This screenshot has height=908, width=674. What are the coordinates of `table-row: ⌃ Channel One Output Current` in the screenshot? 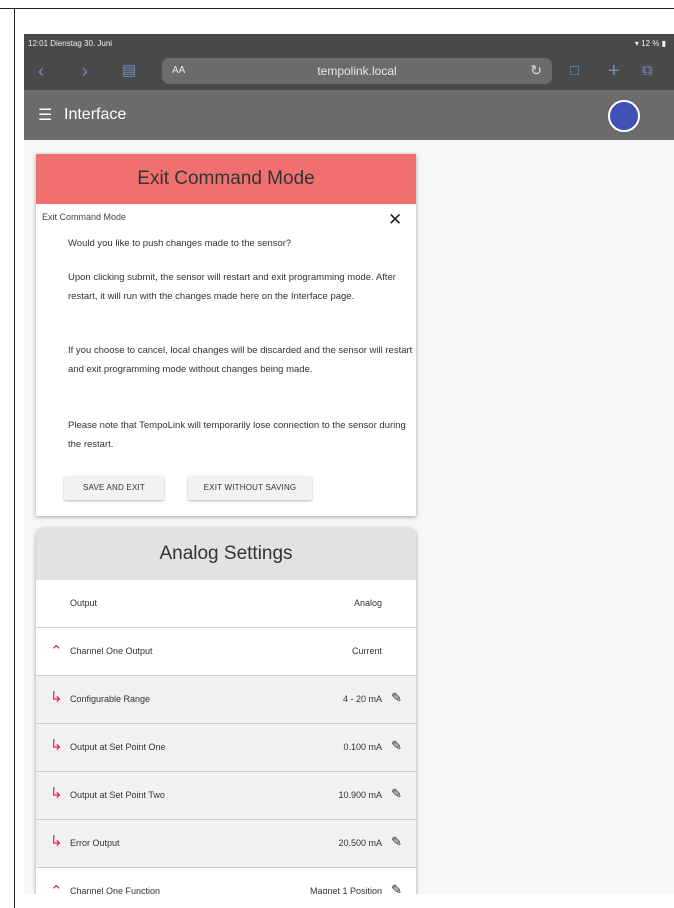 It's located at (226, 652).